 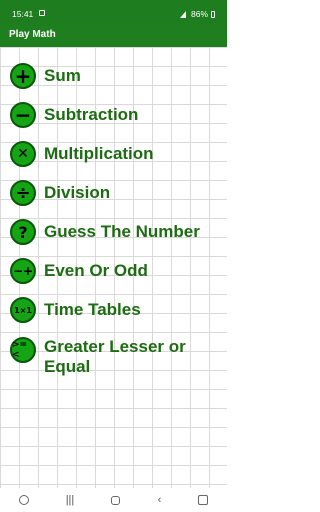 What do you see at coordinates (23, 310) in the screenshot?
I see `times-table-icon: 1×1` at bounding box center [23, 310].